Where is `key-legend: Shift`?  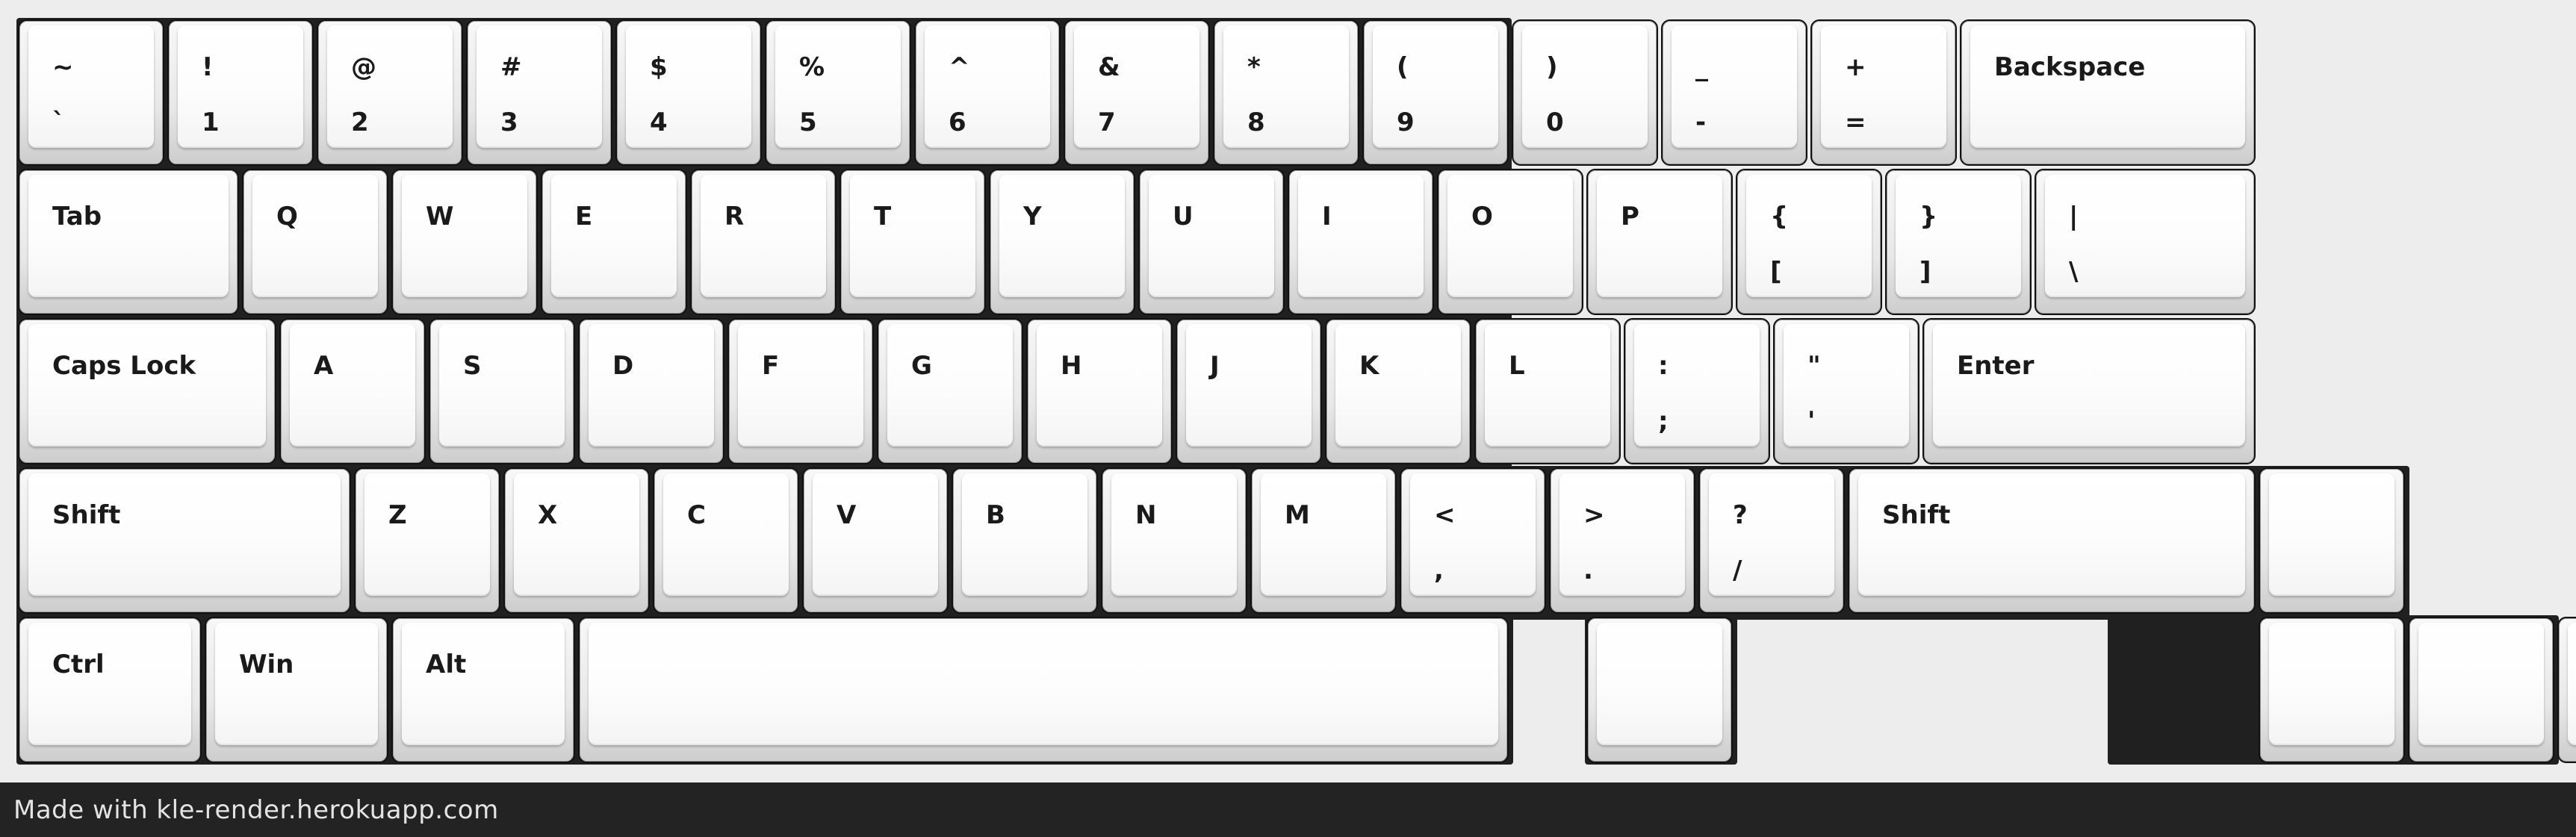 key-legend: Shift is located at coordinates (87, 515).